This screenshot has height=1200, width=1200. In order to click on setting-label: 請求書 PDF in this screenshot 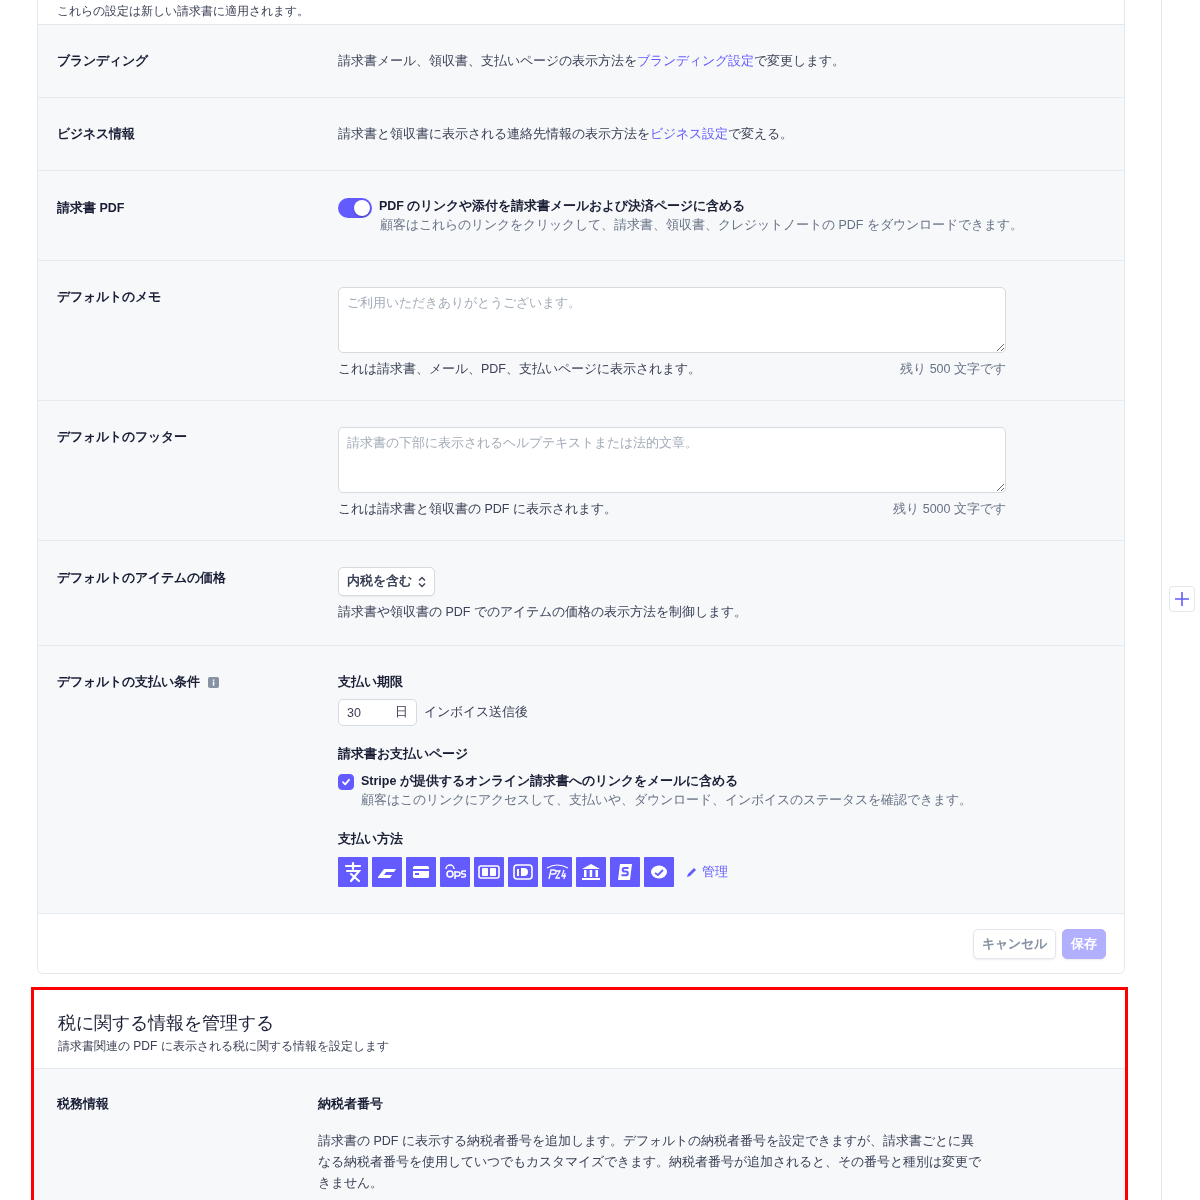, I will do `click(91, 208)`.